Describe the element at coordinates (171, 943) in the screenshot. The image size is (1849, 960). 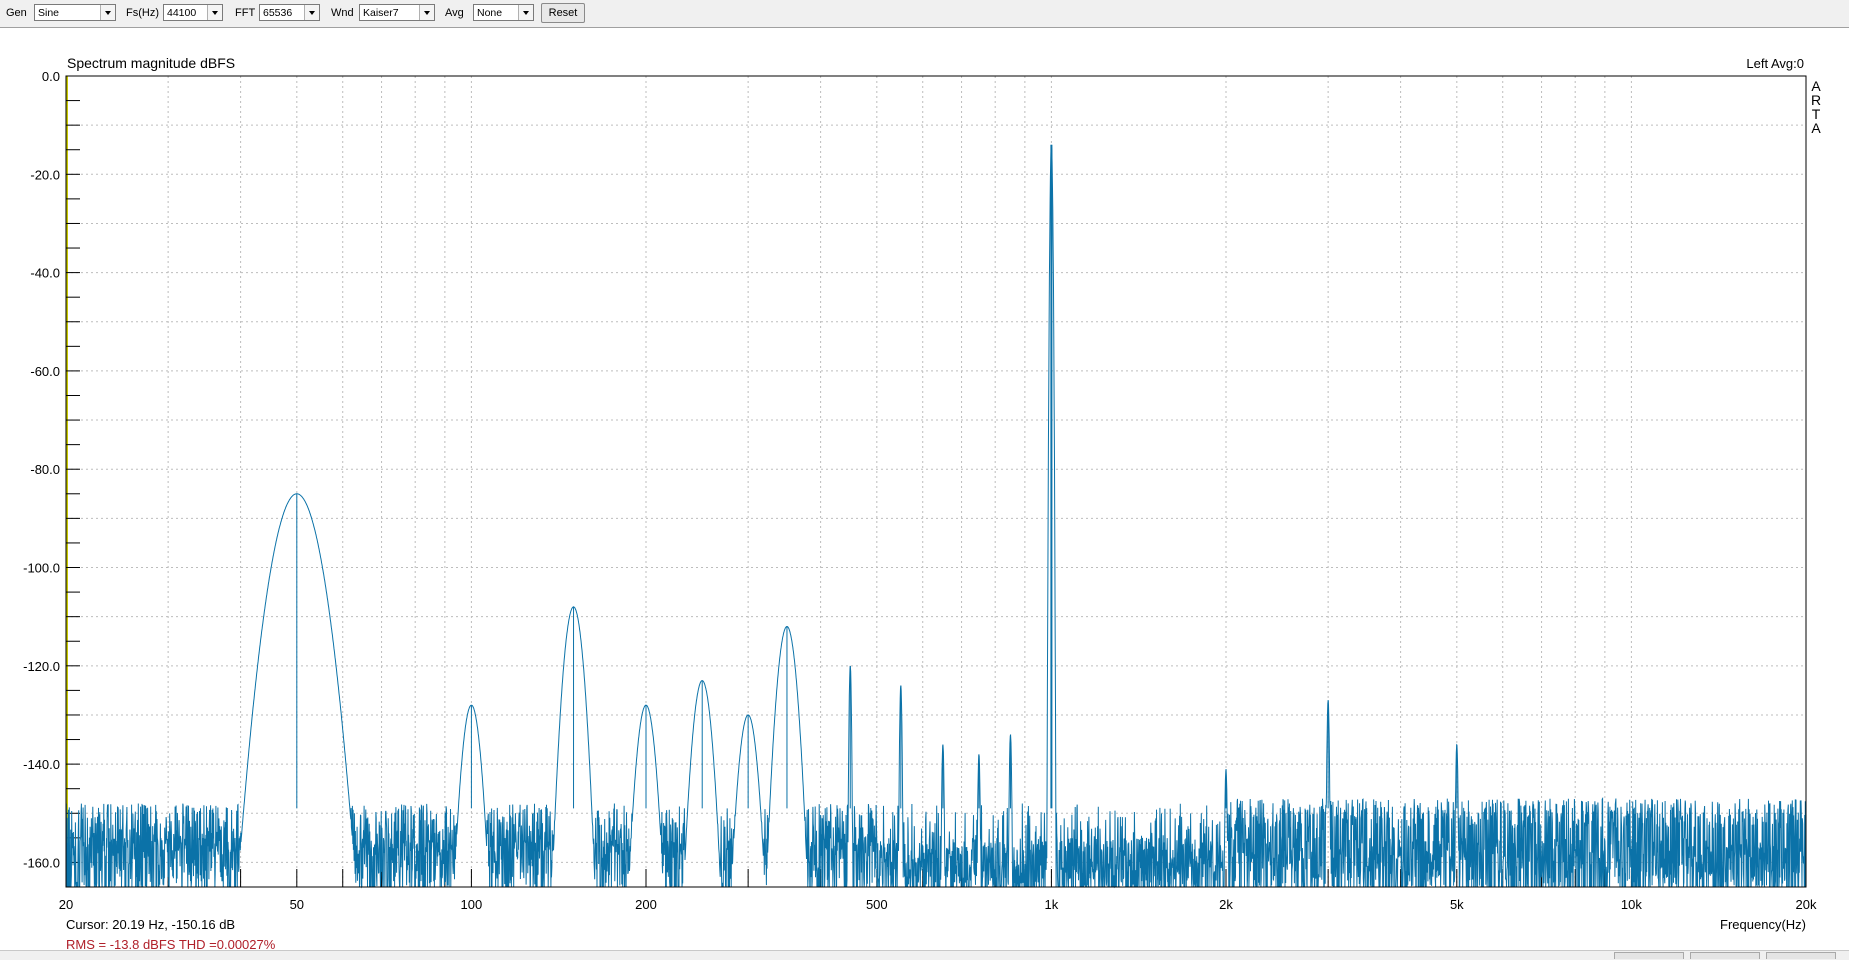
I see `rms-thd-readout: RMS = -13.8 dBFS THD =0.00027%` at that location.